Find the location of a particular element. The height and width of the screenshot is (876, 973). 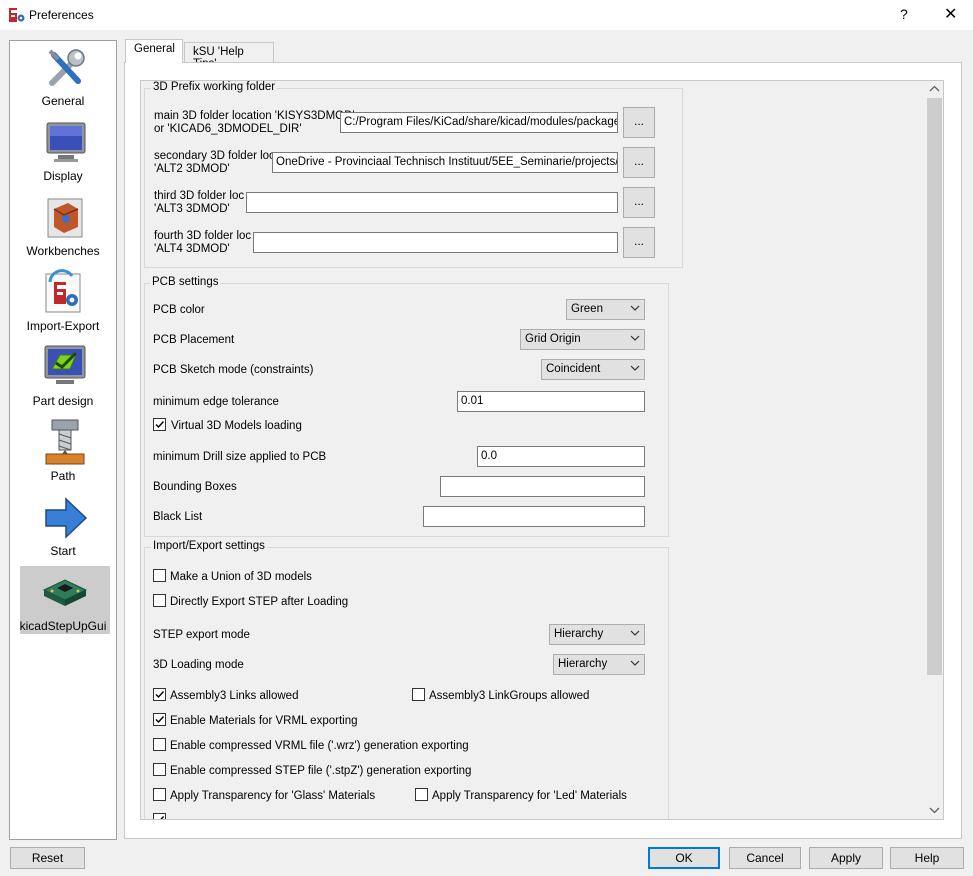

loading-mode-select: Hierarchy is located at coordinates (599, 664).